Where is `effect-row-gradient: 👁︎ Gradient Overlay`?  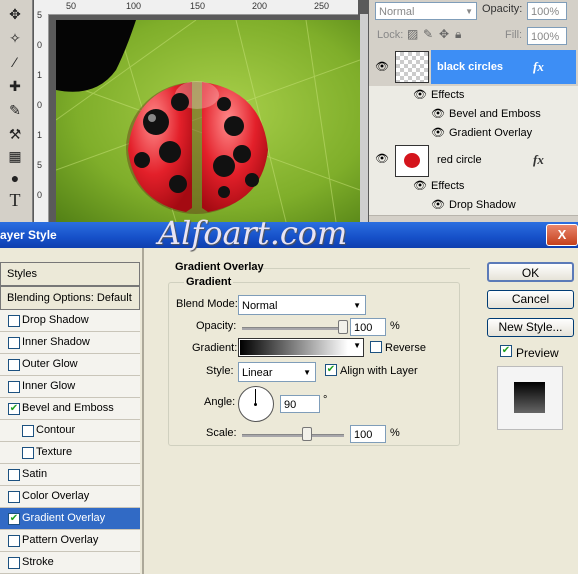 effect-row-gradient: 👁︎ Gradient Overlay is located at coordinates (473, 134).